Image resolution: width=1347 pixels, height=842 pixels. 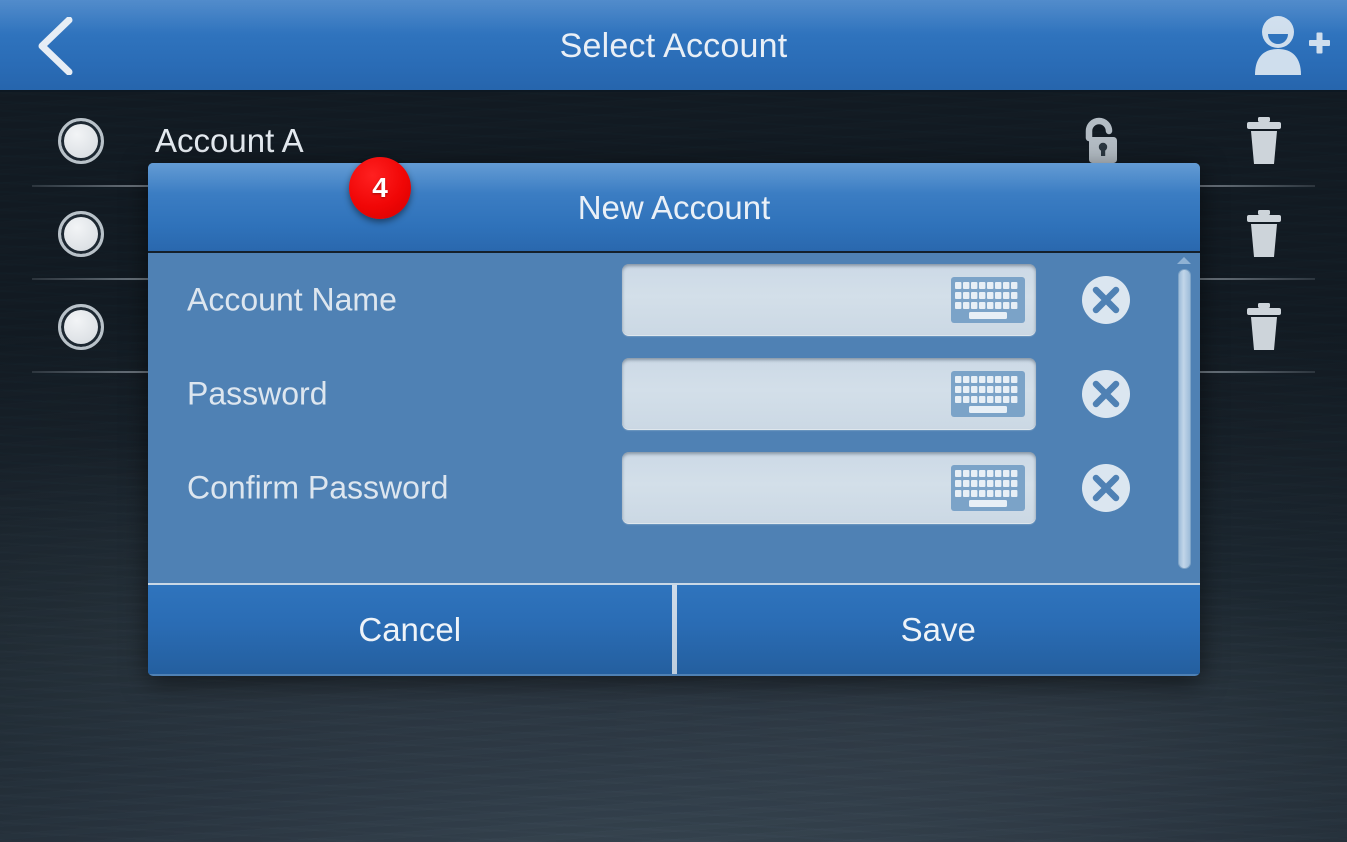 I want to click on confirm-password-input, so click(x=829, y=488).